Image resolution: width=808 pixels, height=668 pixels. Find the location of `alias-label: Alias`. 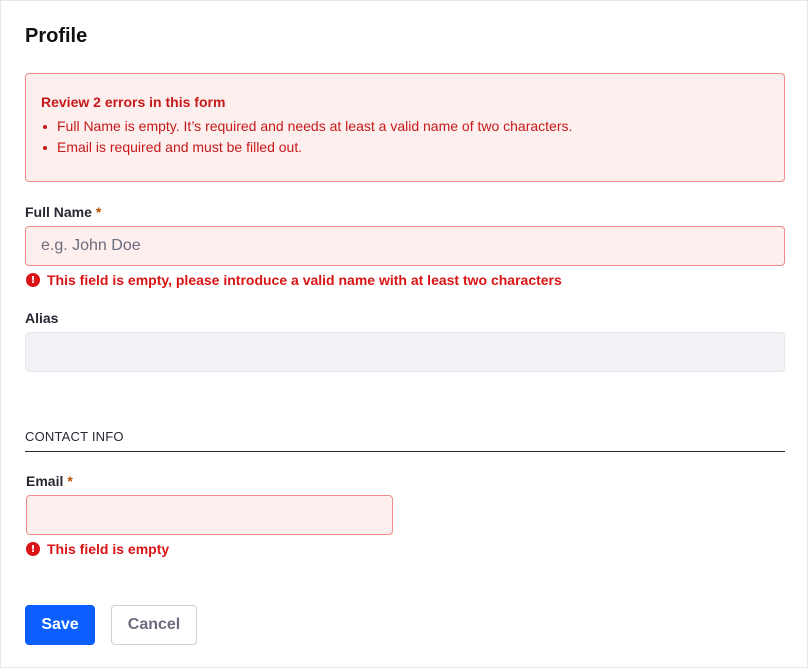

alias-label: Alias is located at coordinates (42, 318).